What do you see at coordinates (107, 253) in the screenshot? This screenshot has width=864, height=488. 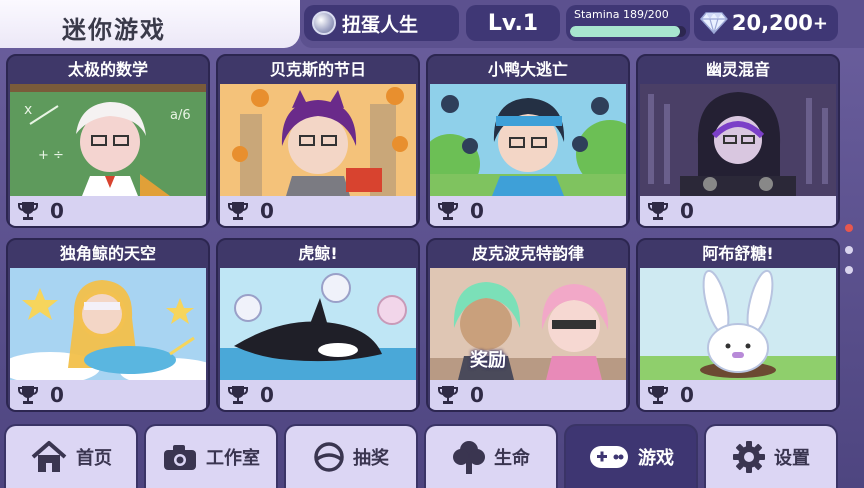 I see `game-name: 独角鲸的天空` at bounding box center [107, 253].